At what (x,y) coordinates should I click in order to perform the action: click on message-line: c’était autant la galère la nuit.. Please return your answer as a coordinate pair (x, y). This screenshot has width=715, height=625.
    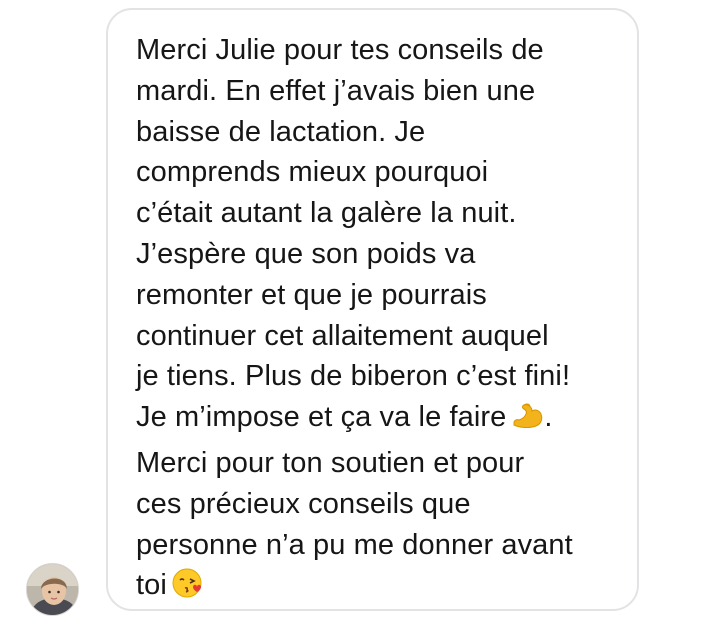
    Looking at the image, I should click on (326, 213).